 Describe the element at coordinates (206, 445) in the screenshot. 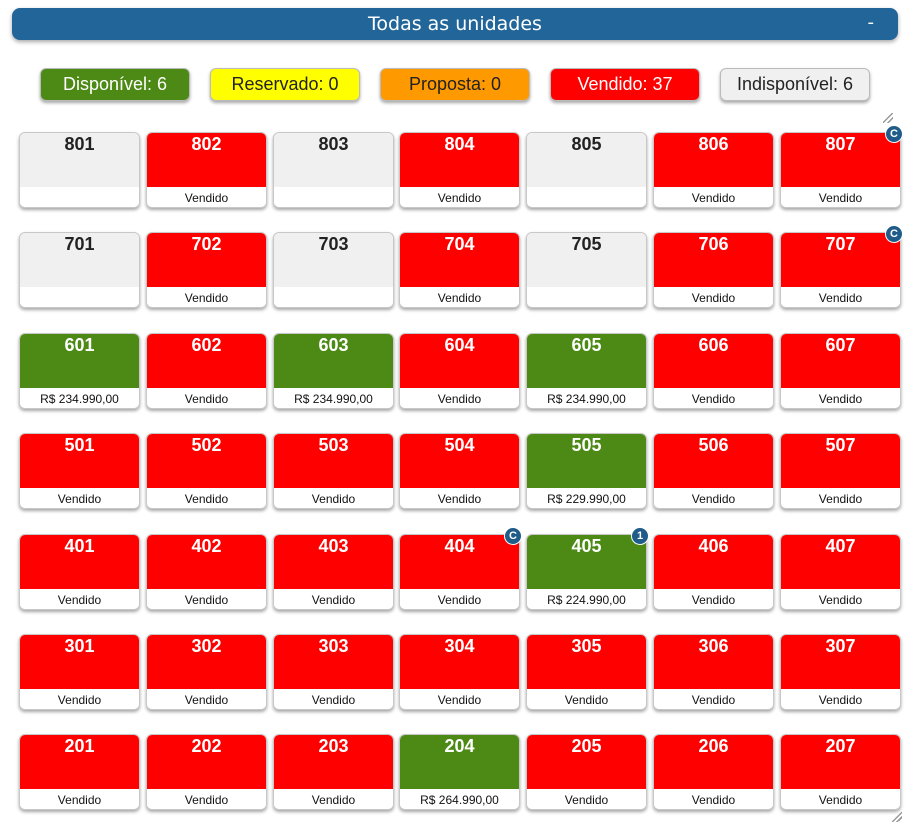

I see `unit-number: 502` at that location.